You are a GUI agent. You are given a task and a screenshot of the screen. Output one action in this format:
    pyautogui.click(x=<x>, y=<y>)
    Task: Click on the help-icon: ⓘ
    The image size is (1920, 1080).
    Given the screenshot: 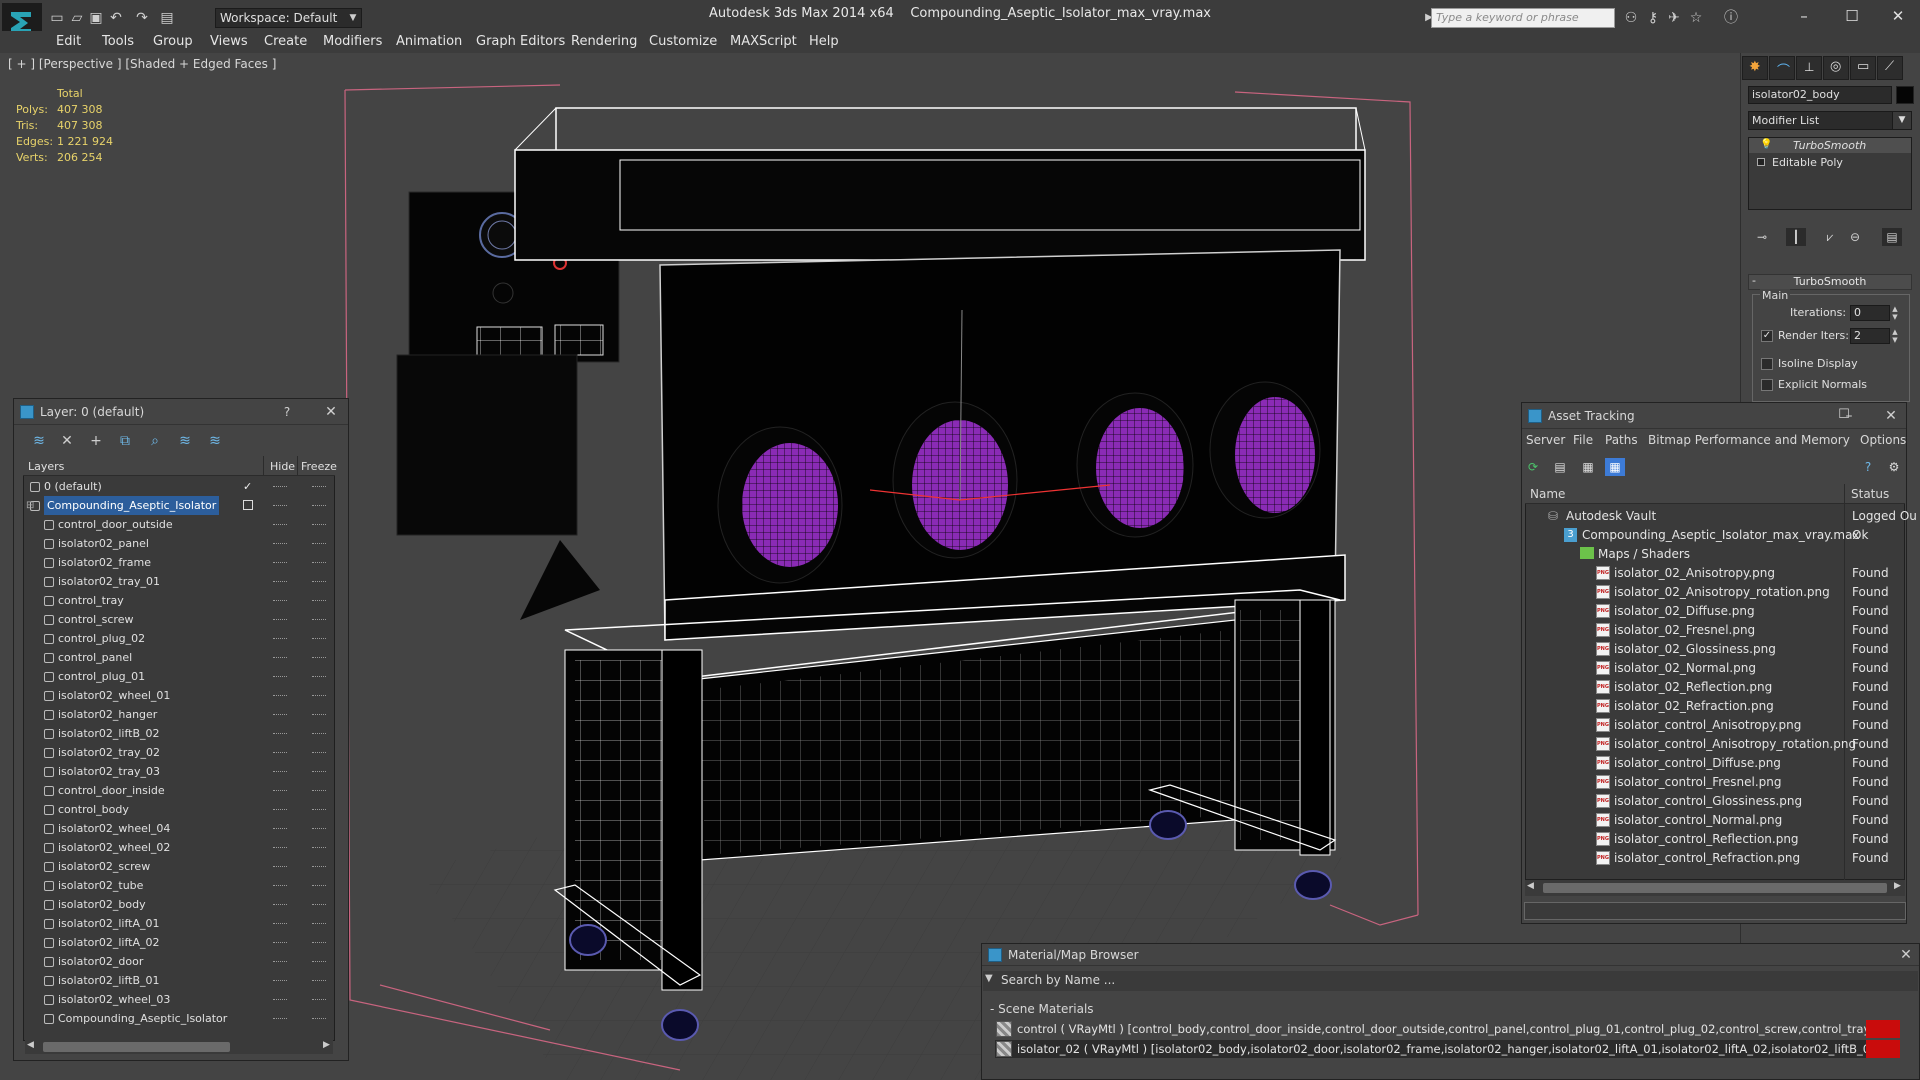 What is the action you would take?
    pyautogui.click(x=1731, y=18)
    